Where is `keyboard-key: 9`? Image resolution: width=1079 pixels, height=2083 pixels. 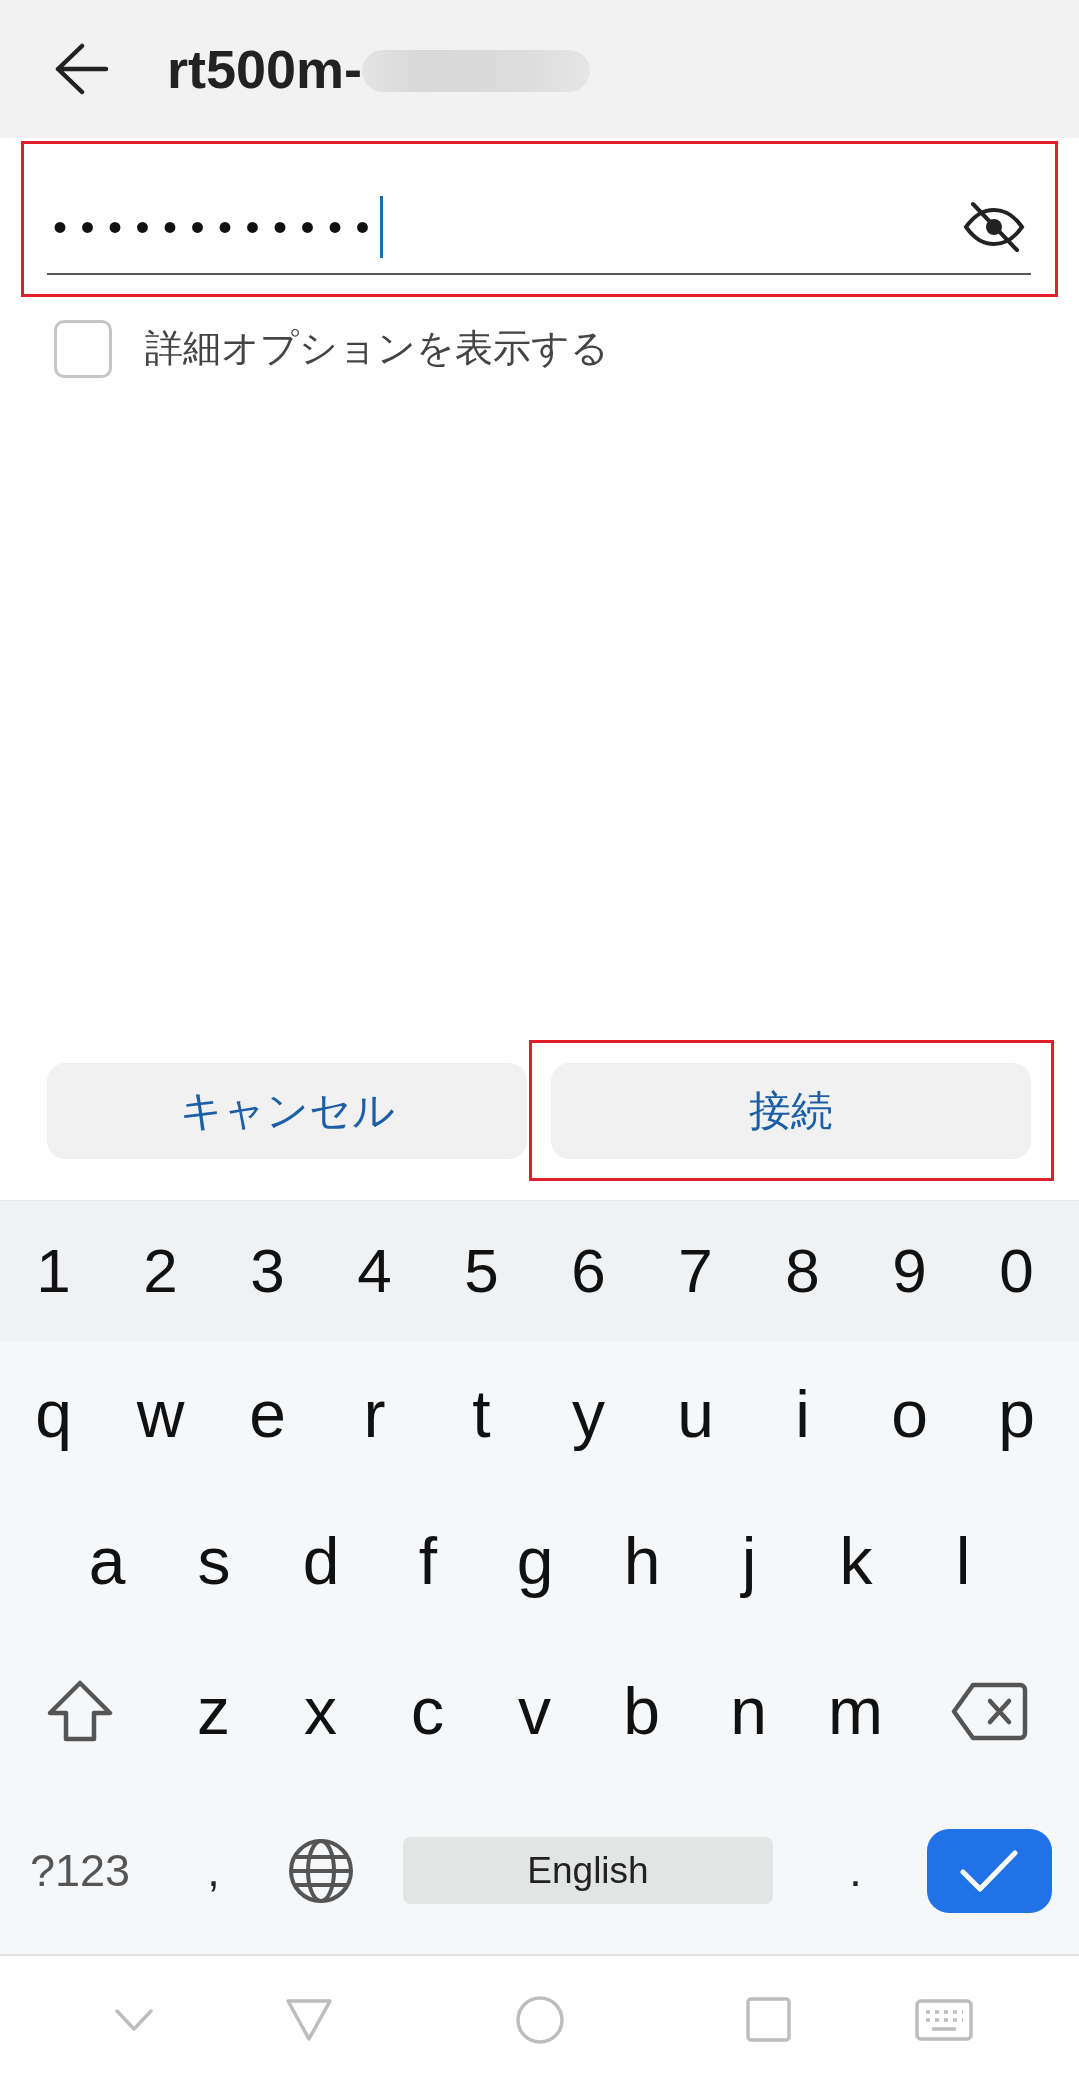 keyboard-key: 9 is located at coordinates (909, 1271).